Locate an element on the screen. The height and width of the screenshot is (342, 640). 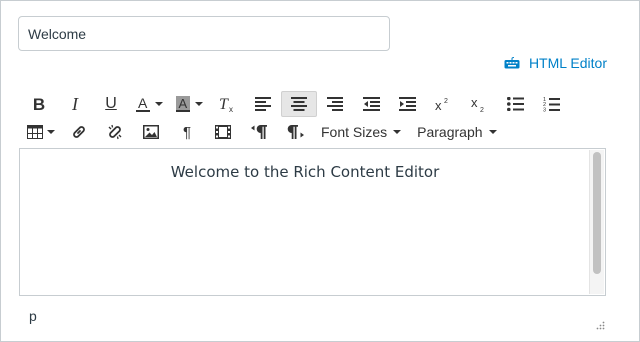
film-icon is located at coordinates (223, 132).